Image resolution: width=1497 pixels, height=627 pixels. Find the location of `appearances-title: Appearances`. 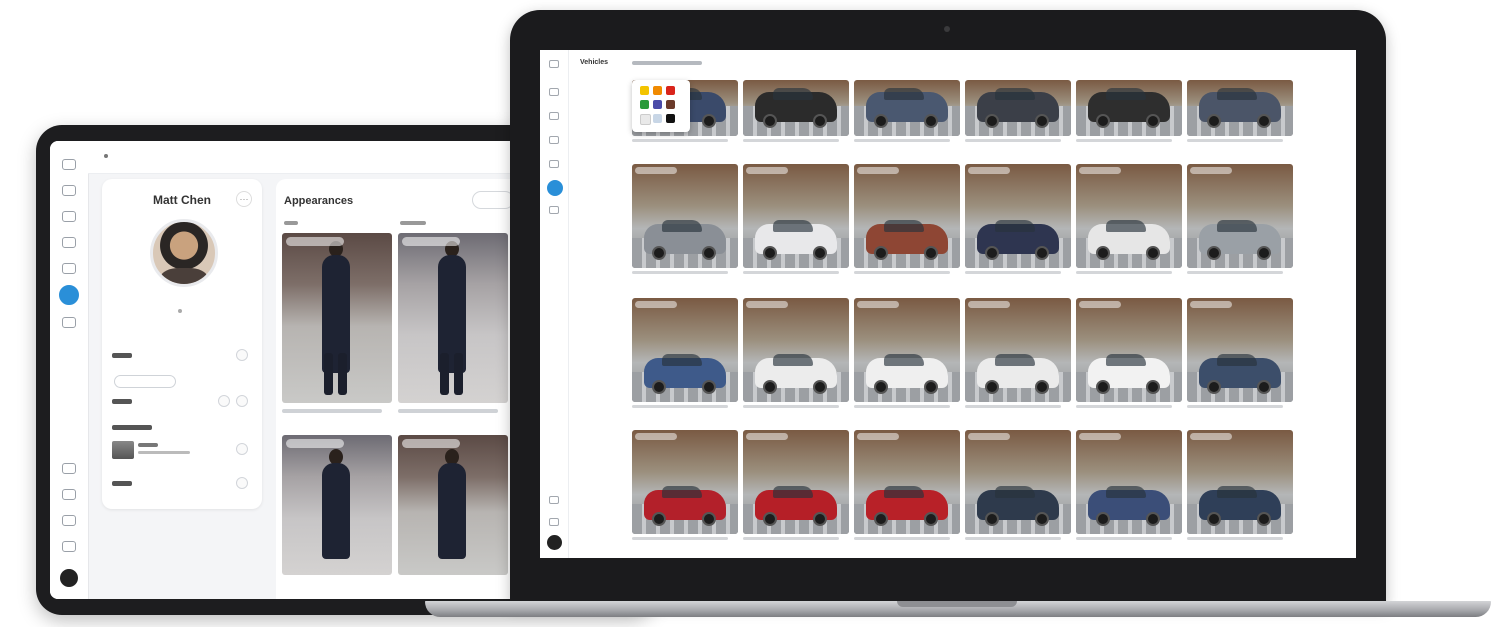

appearances-title: Appearances is located at coordinates (319, 201).